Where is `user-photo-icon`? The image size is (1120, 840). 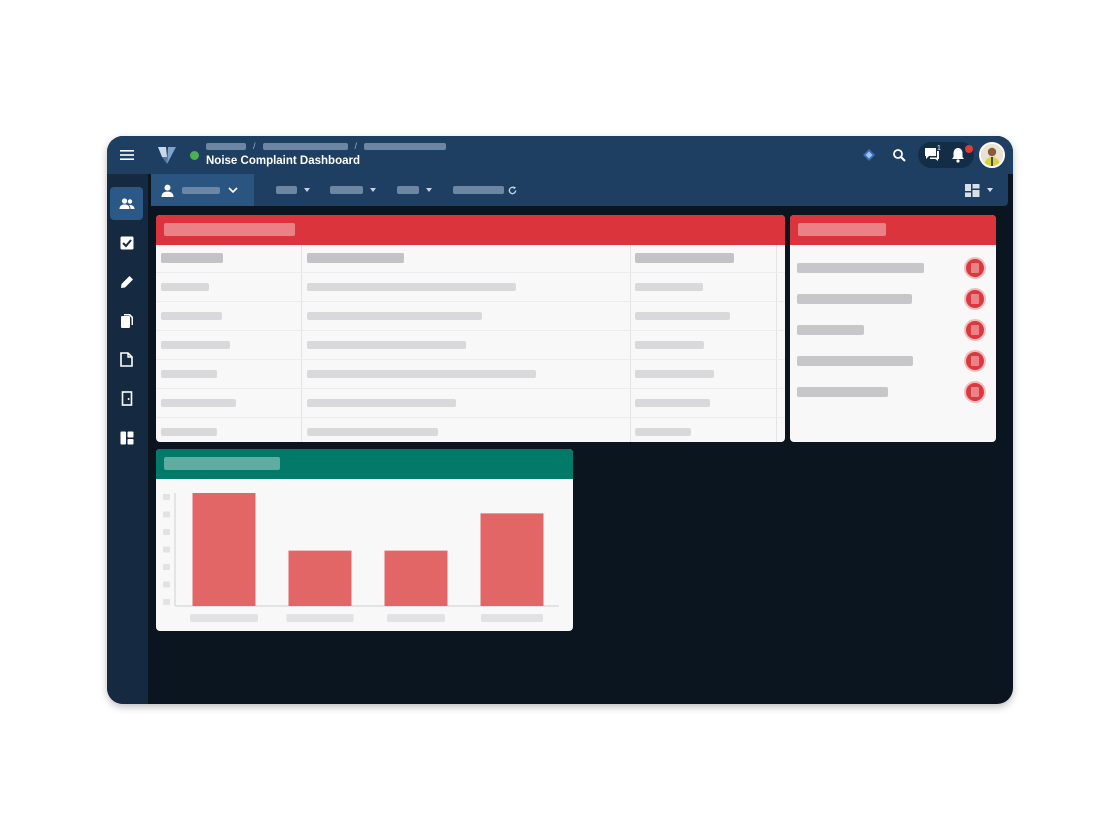 user-photo-icon is located at coordinates (992, 155).